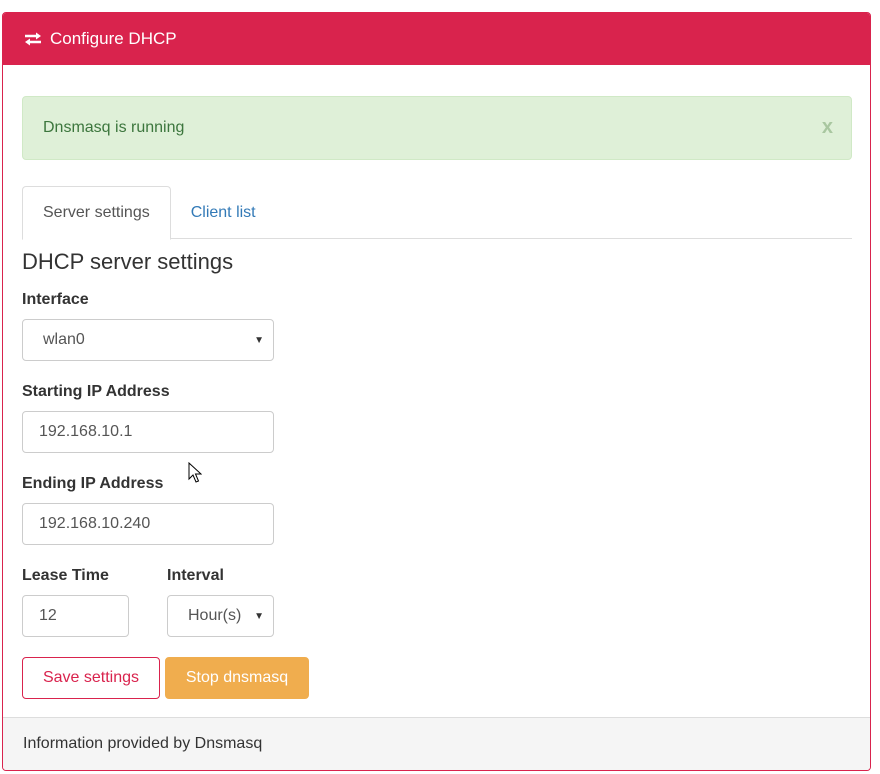 This screenshot has height=774, width=880. Describe the element at coordinates (437, 213) in the screenshot. I see `tab-bar: Server settings Client list` at that location.